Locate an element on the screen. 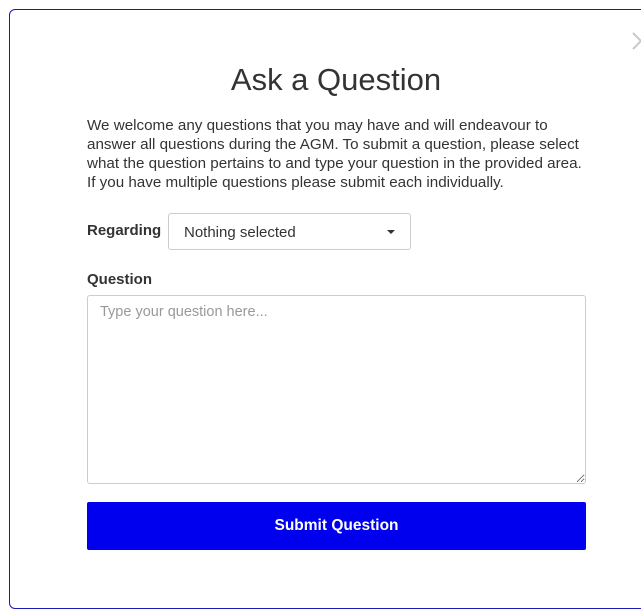 The height and width of the screenshot is (609, 641). modal-title: Ask a Question is located at coordinates (336, 79).